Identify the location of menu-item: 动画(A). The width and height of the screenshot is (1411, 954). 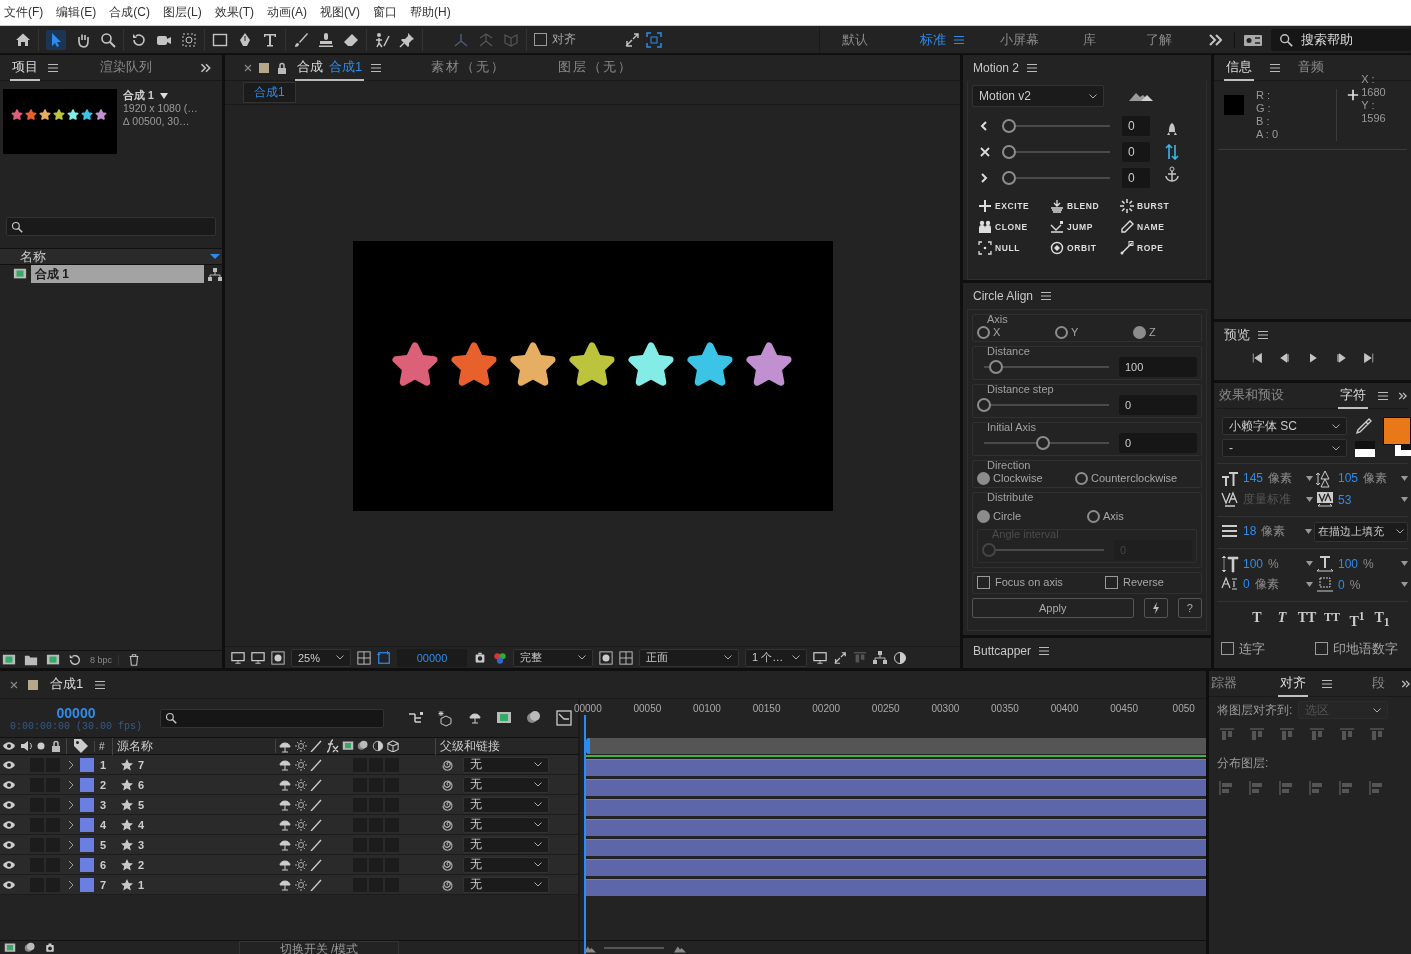
(287, 12).